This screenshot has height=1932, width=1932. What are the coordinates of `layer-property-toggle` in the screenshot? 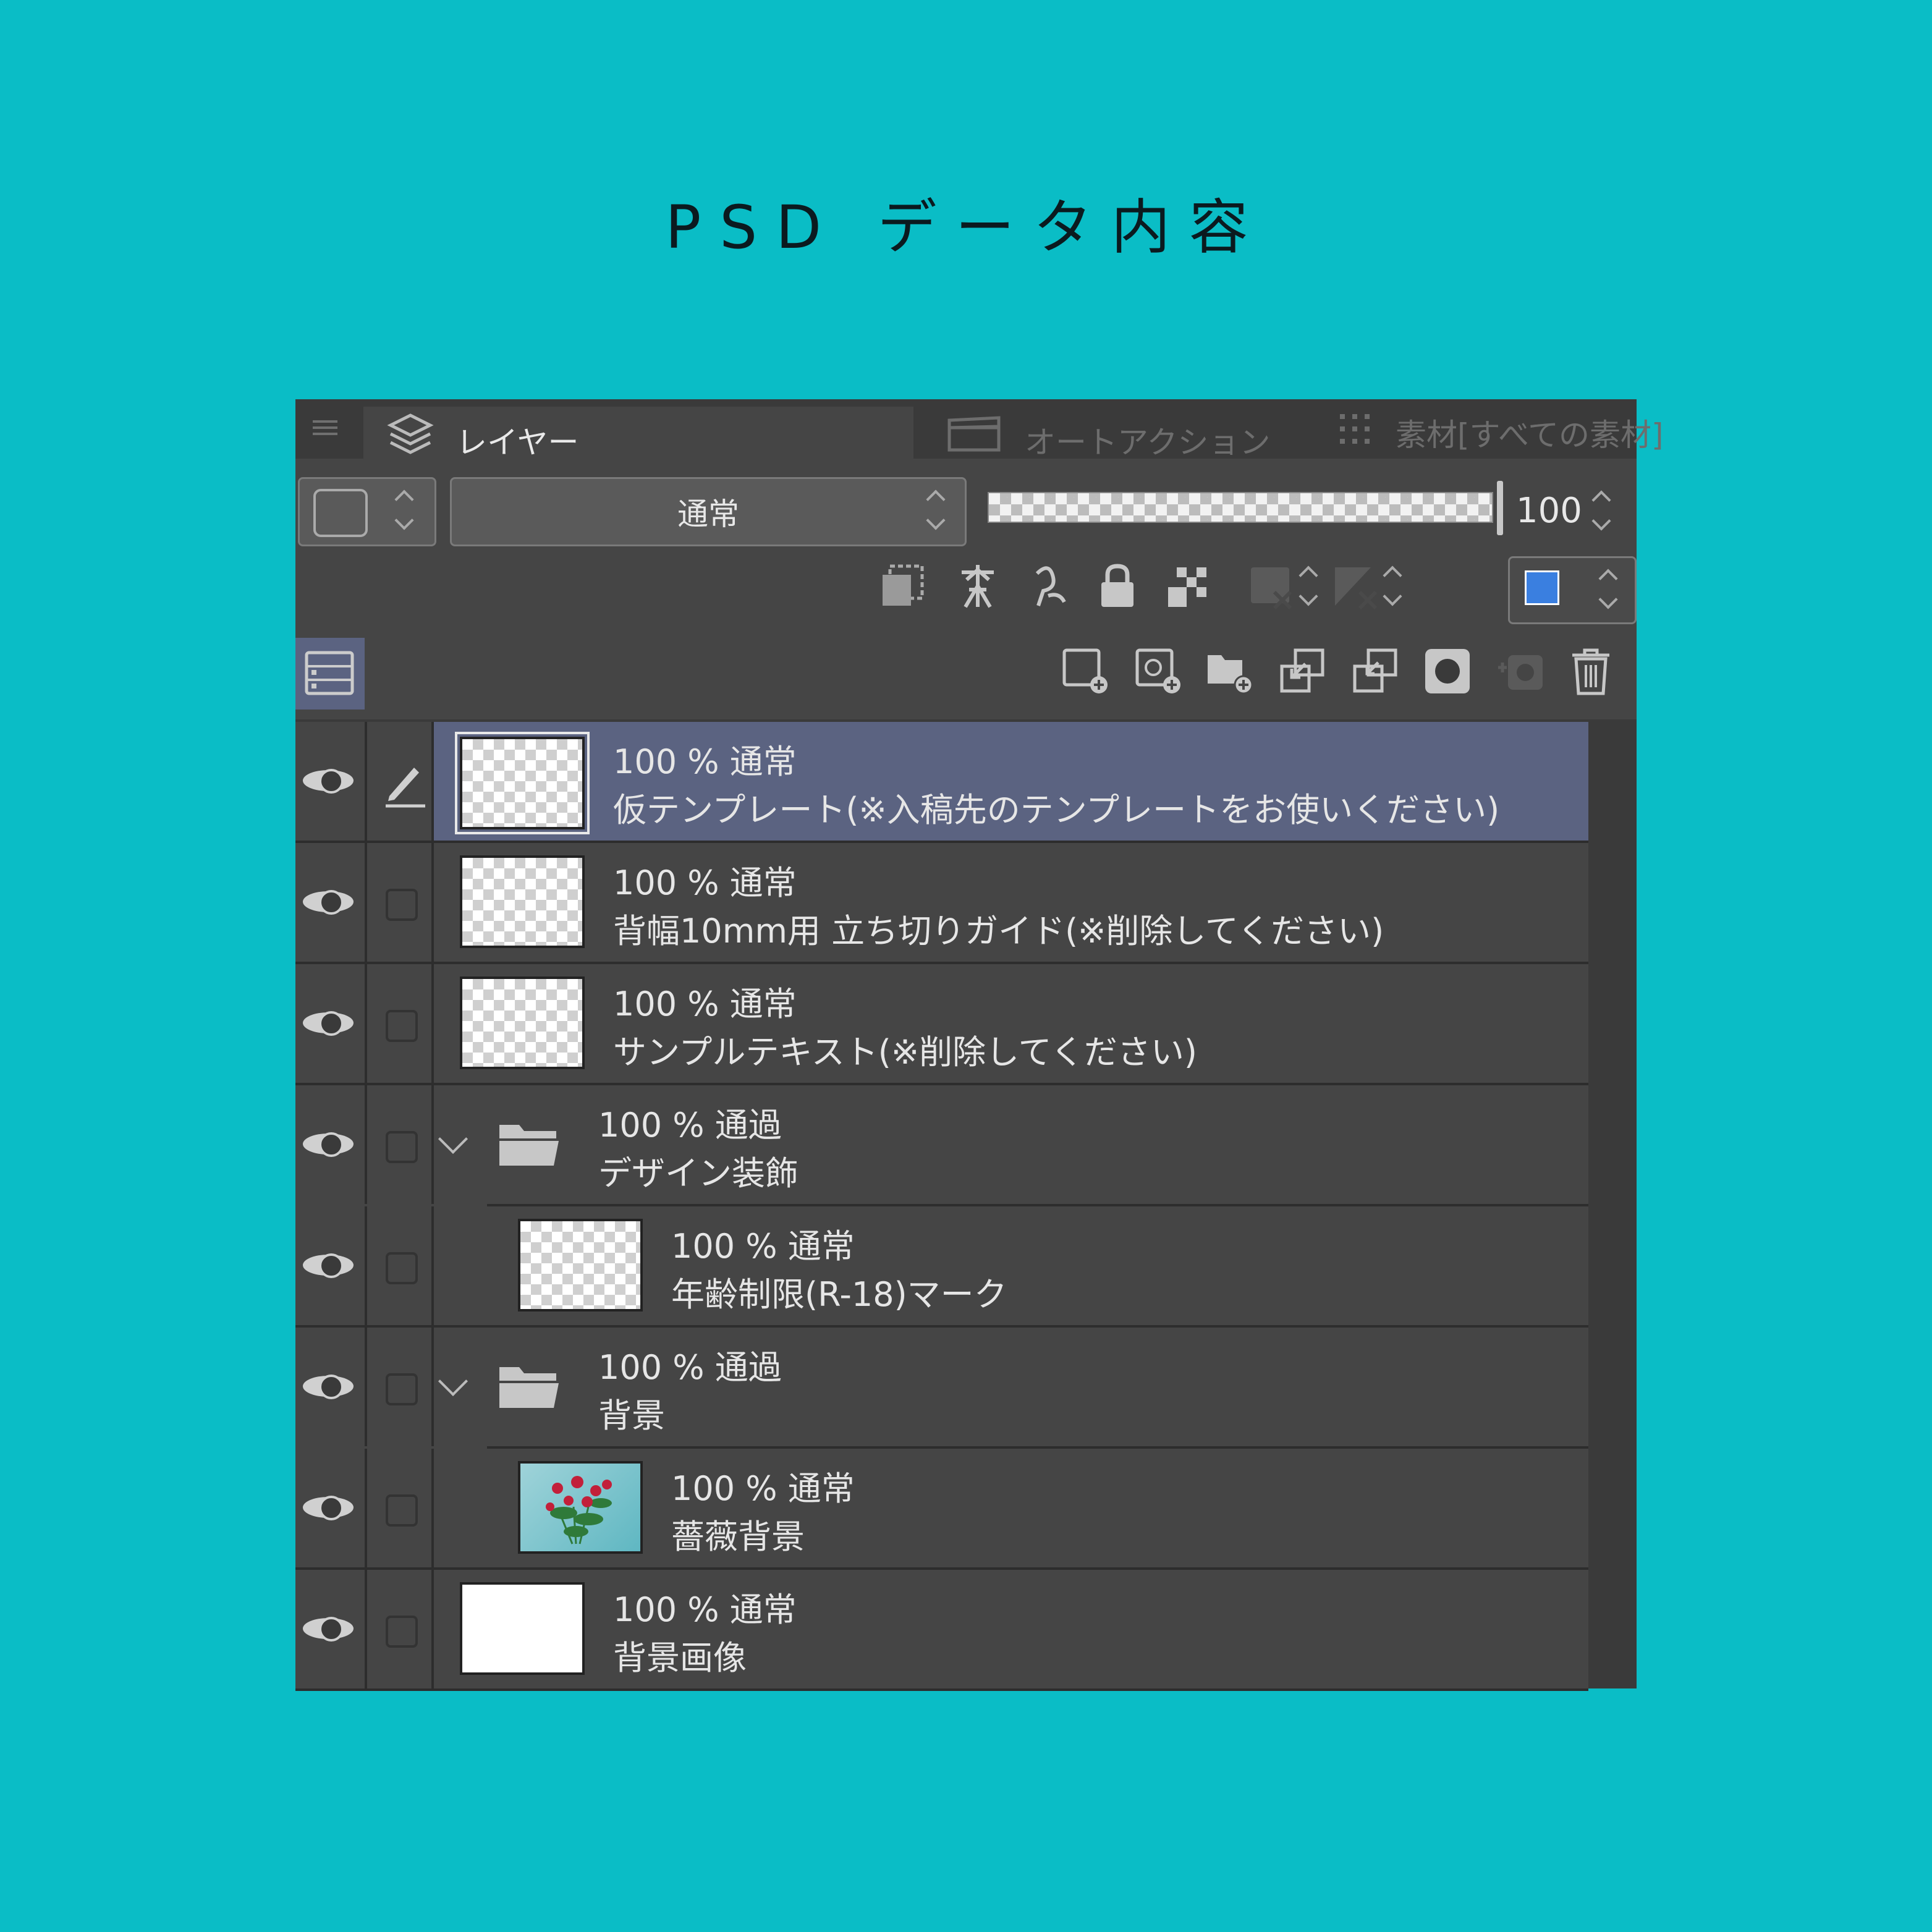 It's located at (330, 674).